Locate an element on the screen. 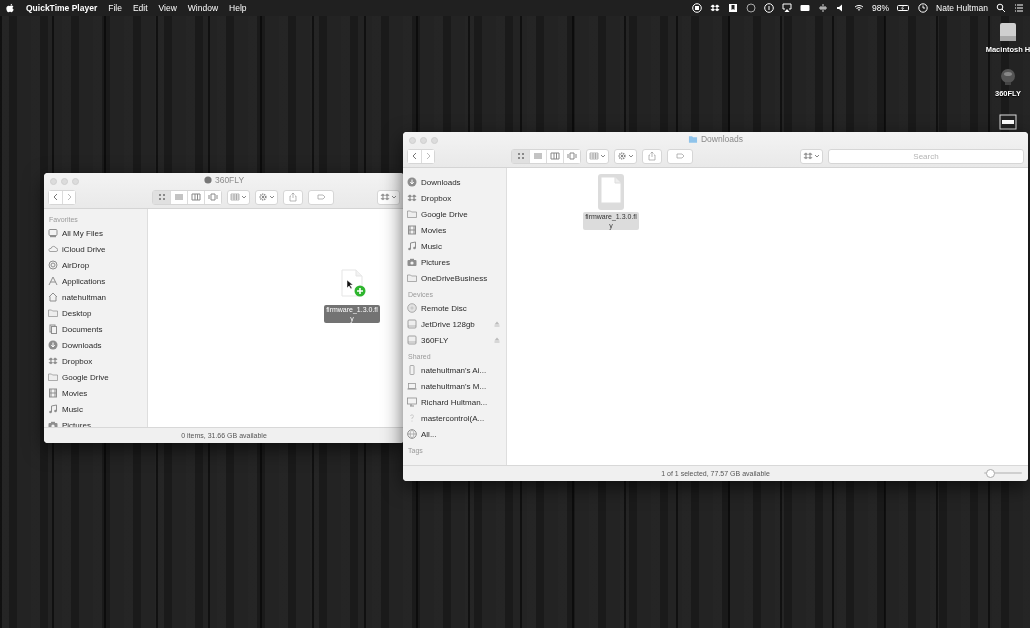 This screenshot has width=1030, height=628. window-title-text: 360FLY is located at coordinates (229, 180).